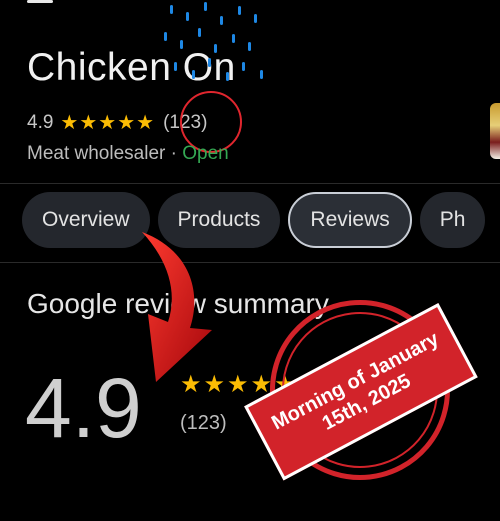  I want to click on redaction-box, so click(375, 65).